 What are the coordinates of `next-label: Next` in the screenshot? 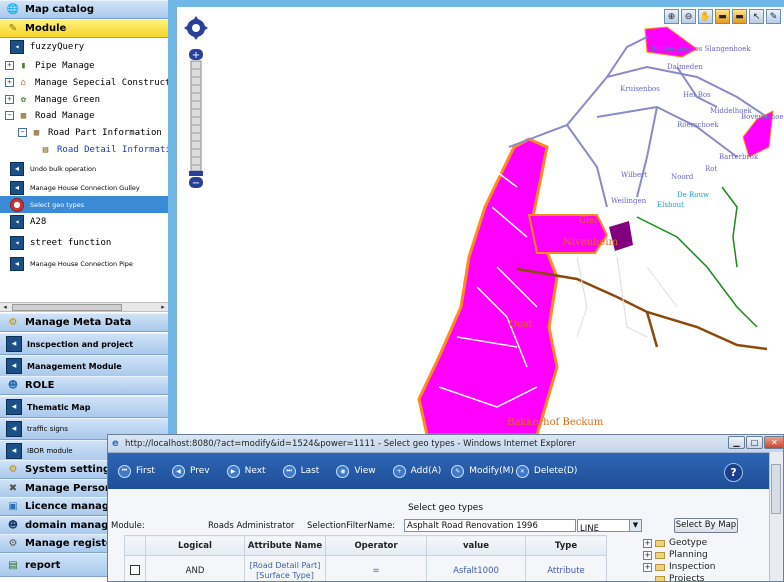 It's located at (255, 471).